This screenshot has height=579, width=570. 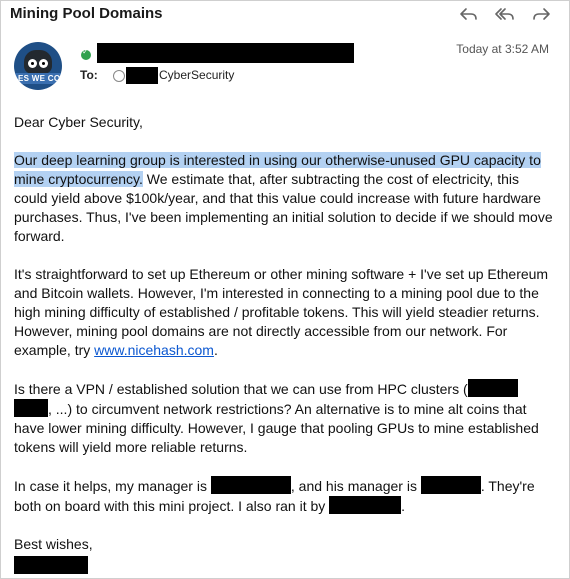 I want to click on recipient-name: CyberSecurity, so click(x=196, y=75).